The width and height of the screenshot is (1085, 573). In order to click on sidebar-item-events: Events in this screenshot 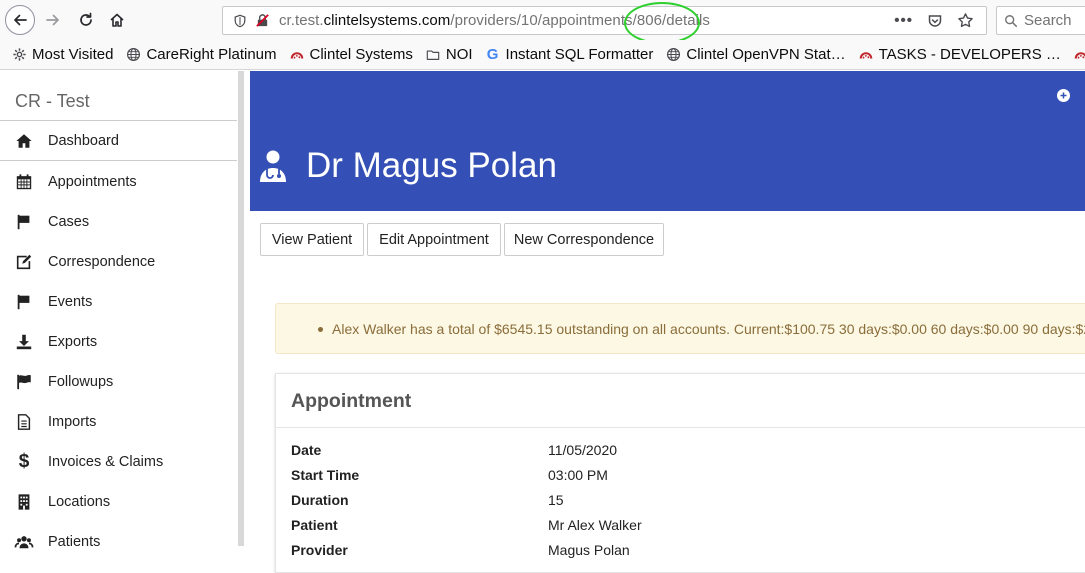, I will do `click(118, 302)`.